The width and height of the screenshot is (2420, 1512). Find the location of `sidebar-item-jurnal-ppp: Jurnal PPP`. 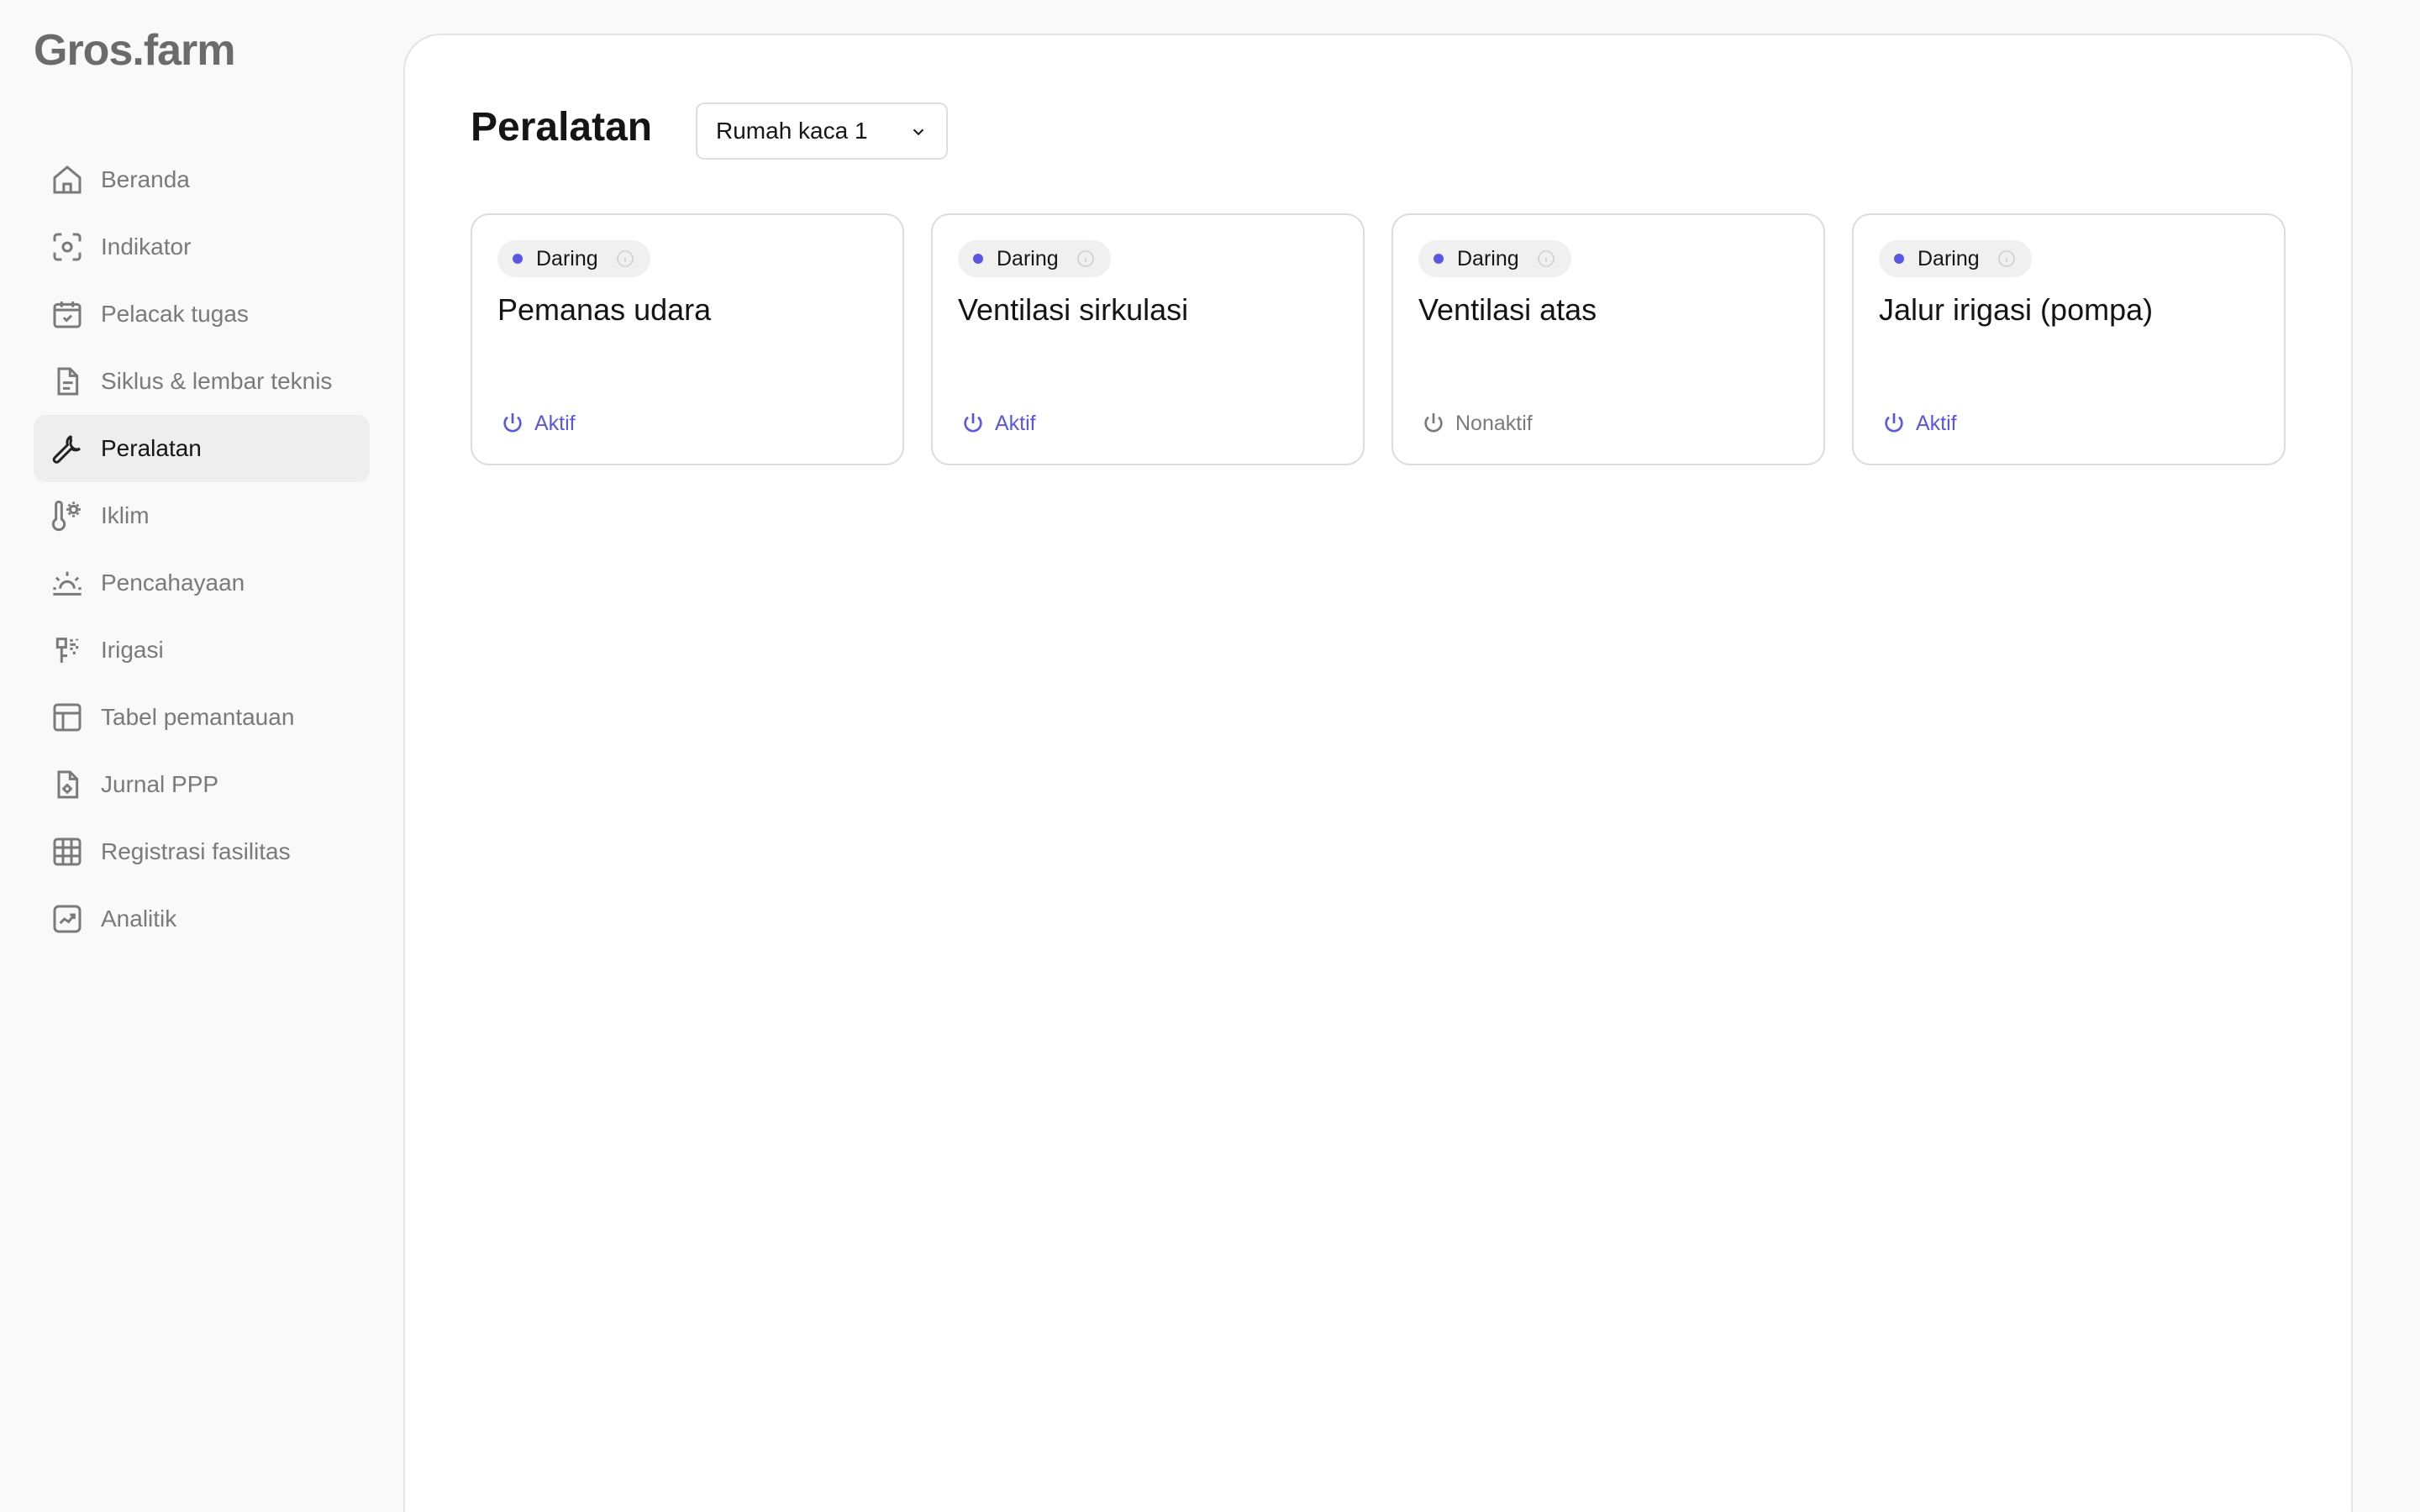

sidebar-item-jurnal-ppp: Jurnal PPP is located at coordinates (202, 784).